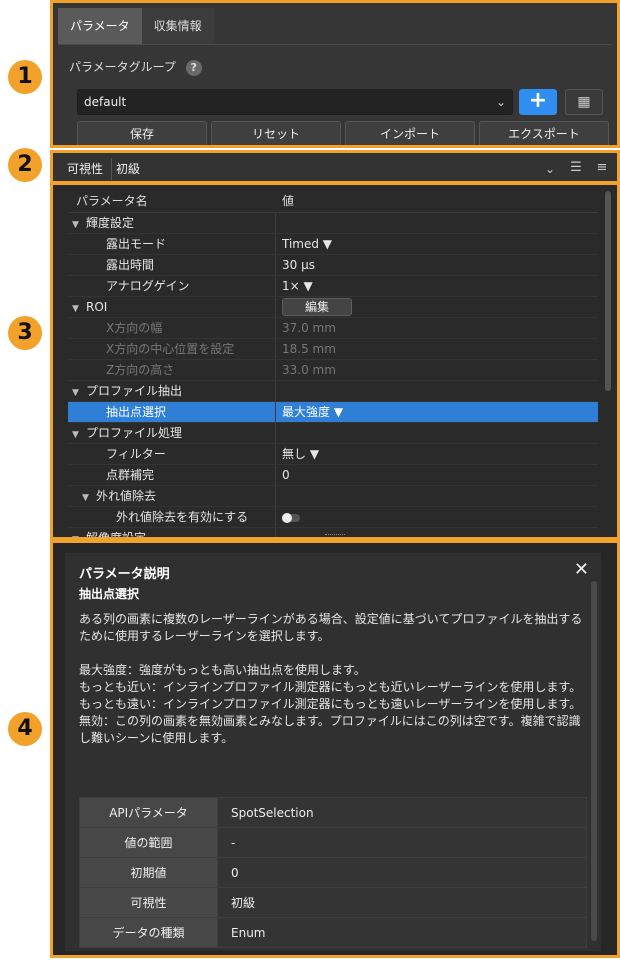 Image resolution: width=620 pixels, height=964 pixels. Describe the element at coordinates (172, 475) in the screenshot. I see `tree-row-name-cell: 点群補完` at that location.